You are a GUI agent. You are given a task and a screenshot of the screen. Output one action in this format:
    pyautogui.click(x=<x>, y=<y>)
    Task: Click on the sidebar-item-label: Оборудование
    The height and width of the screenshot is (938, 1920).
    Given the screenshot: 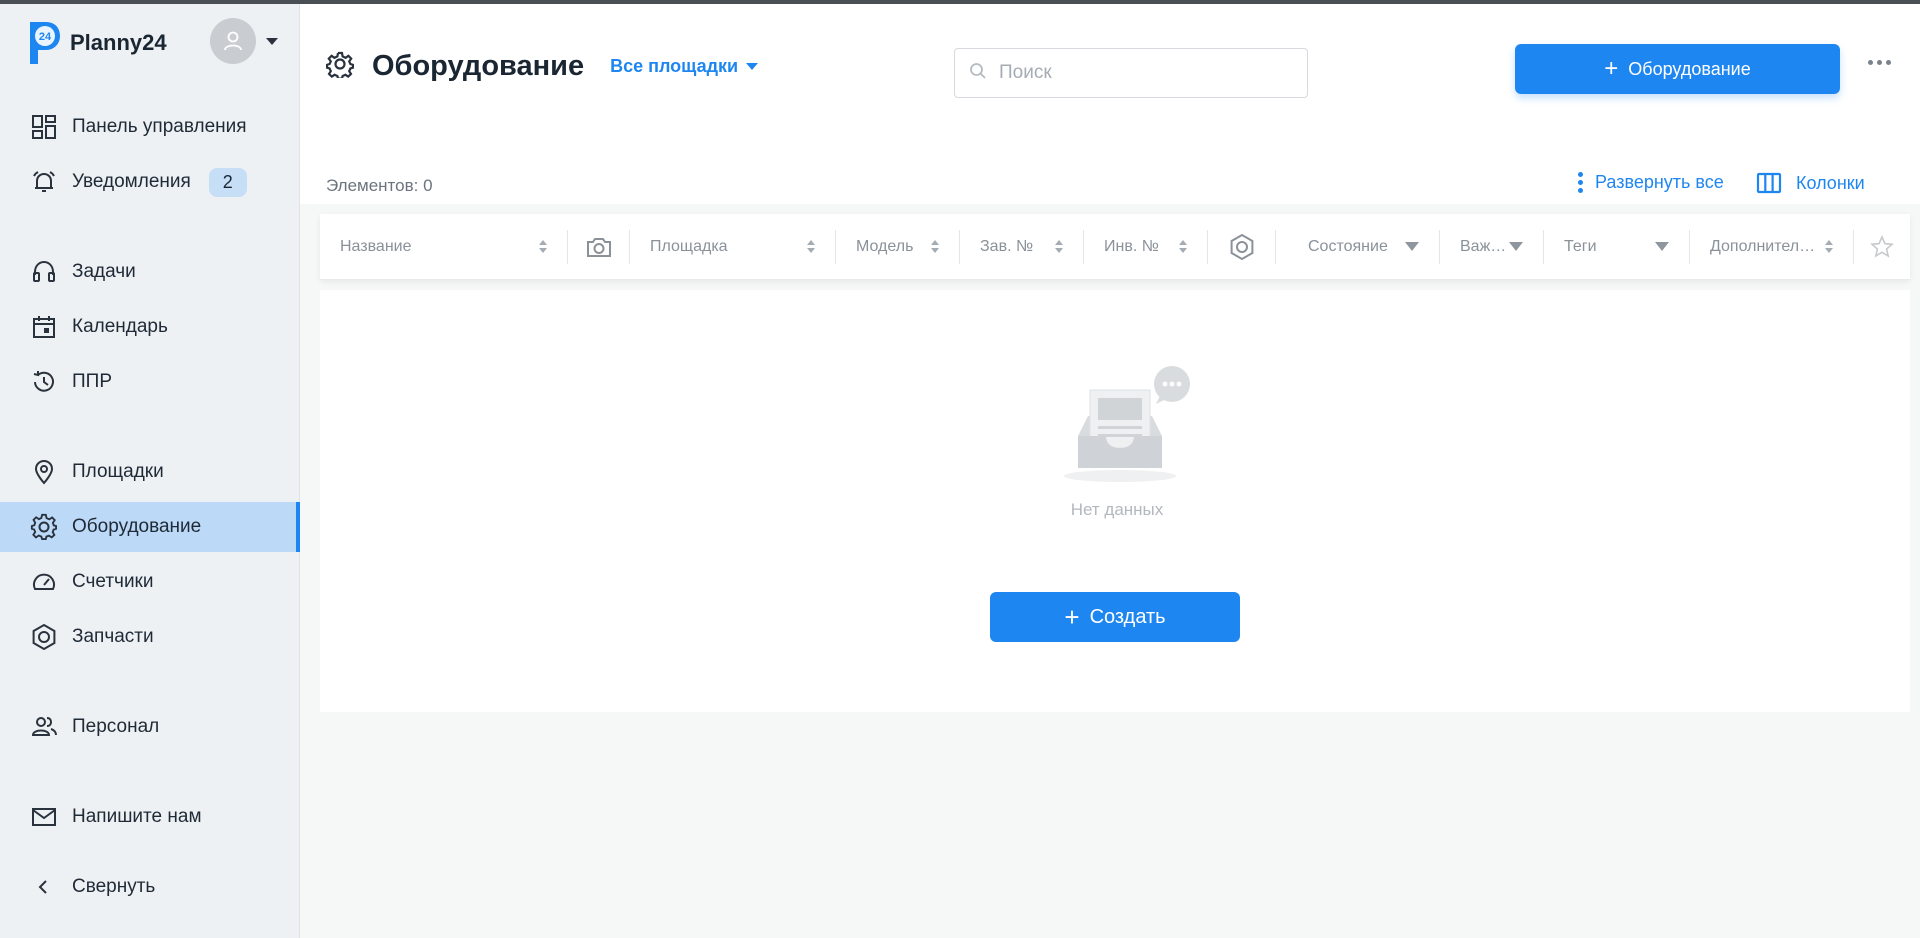 What is the action you would take?
    pyautogui.click(x=137, y=526)
    